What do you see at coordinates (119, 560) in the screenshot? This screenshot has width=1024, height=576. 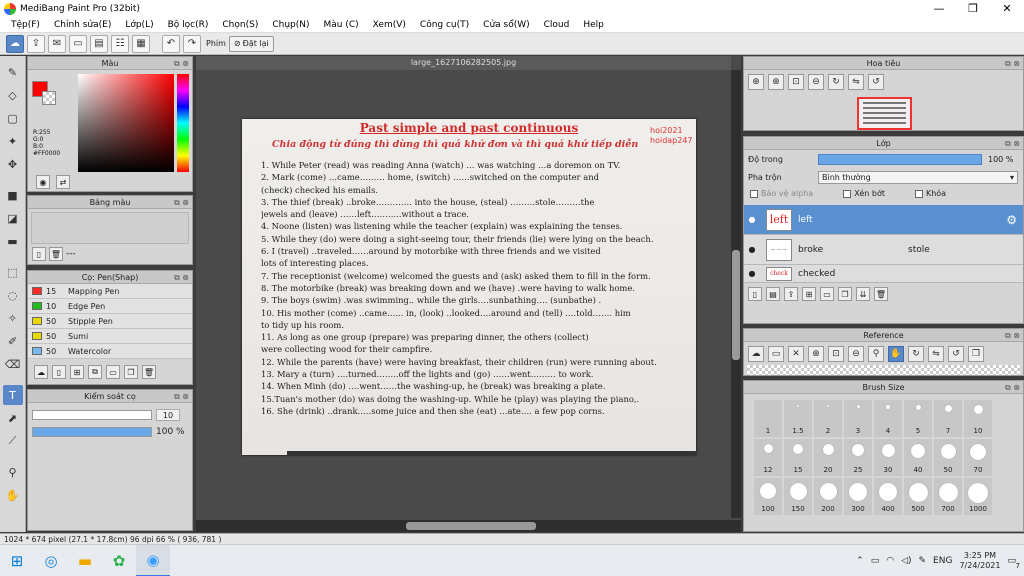 I see `app-icon: ✿` at bounding box center [119, 560].